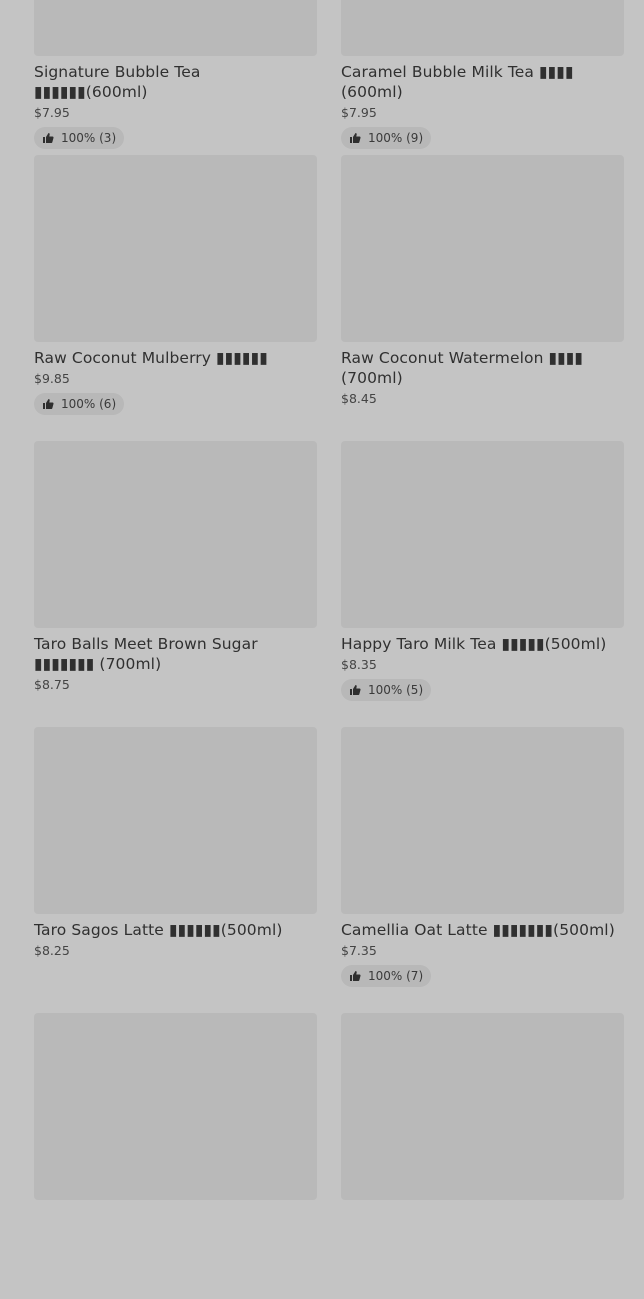 The height and width of the screenshot is (1299, 644). What do you see at coordinates (52, 378) in the screenshot?
I see `item-price: $9.85` at bounding box center [52, 378].